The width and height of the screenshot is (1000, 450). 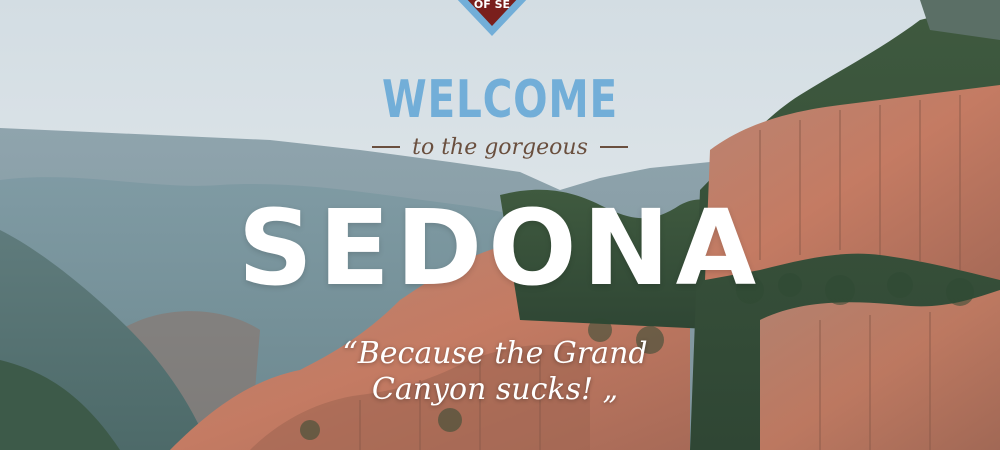 I want to click on quote-line-2: Canyon sucks!, so click(x=482, y=389).